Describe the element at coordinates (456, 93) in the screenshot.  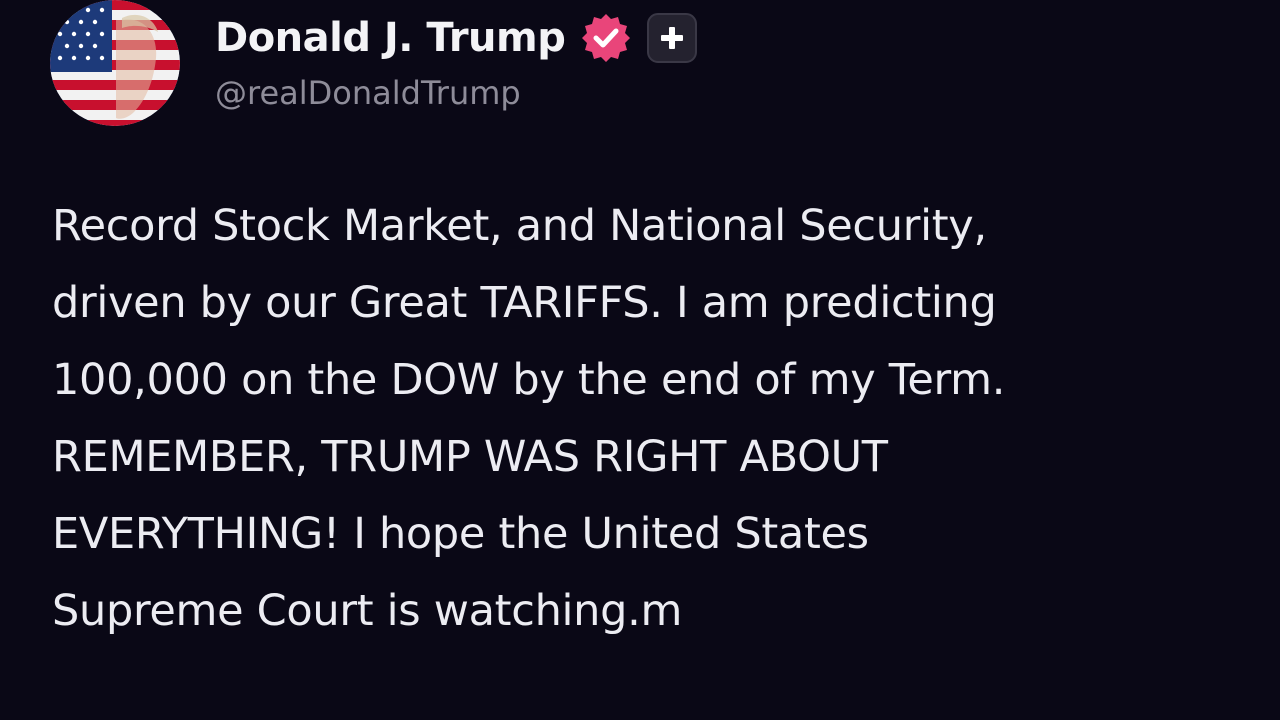
I see `author-handle: @realDonaldTrump` at that location.